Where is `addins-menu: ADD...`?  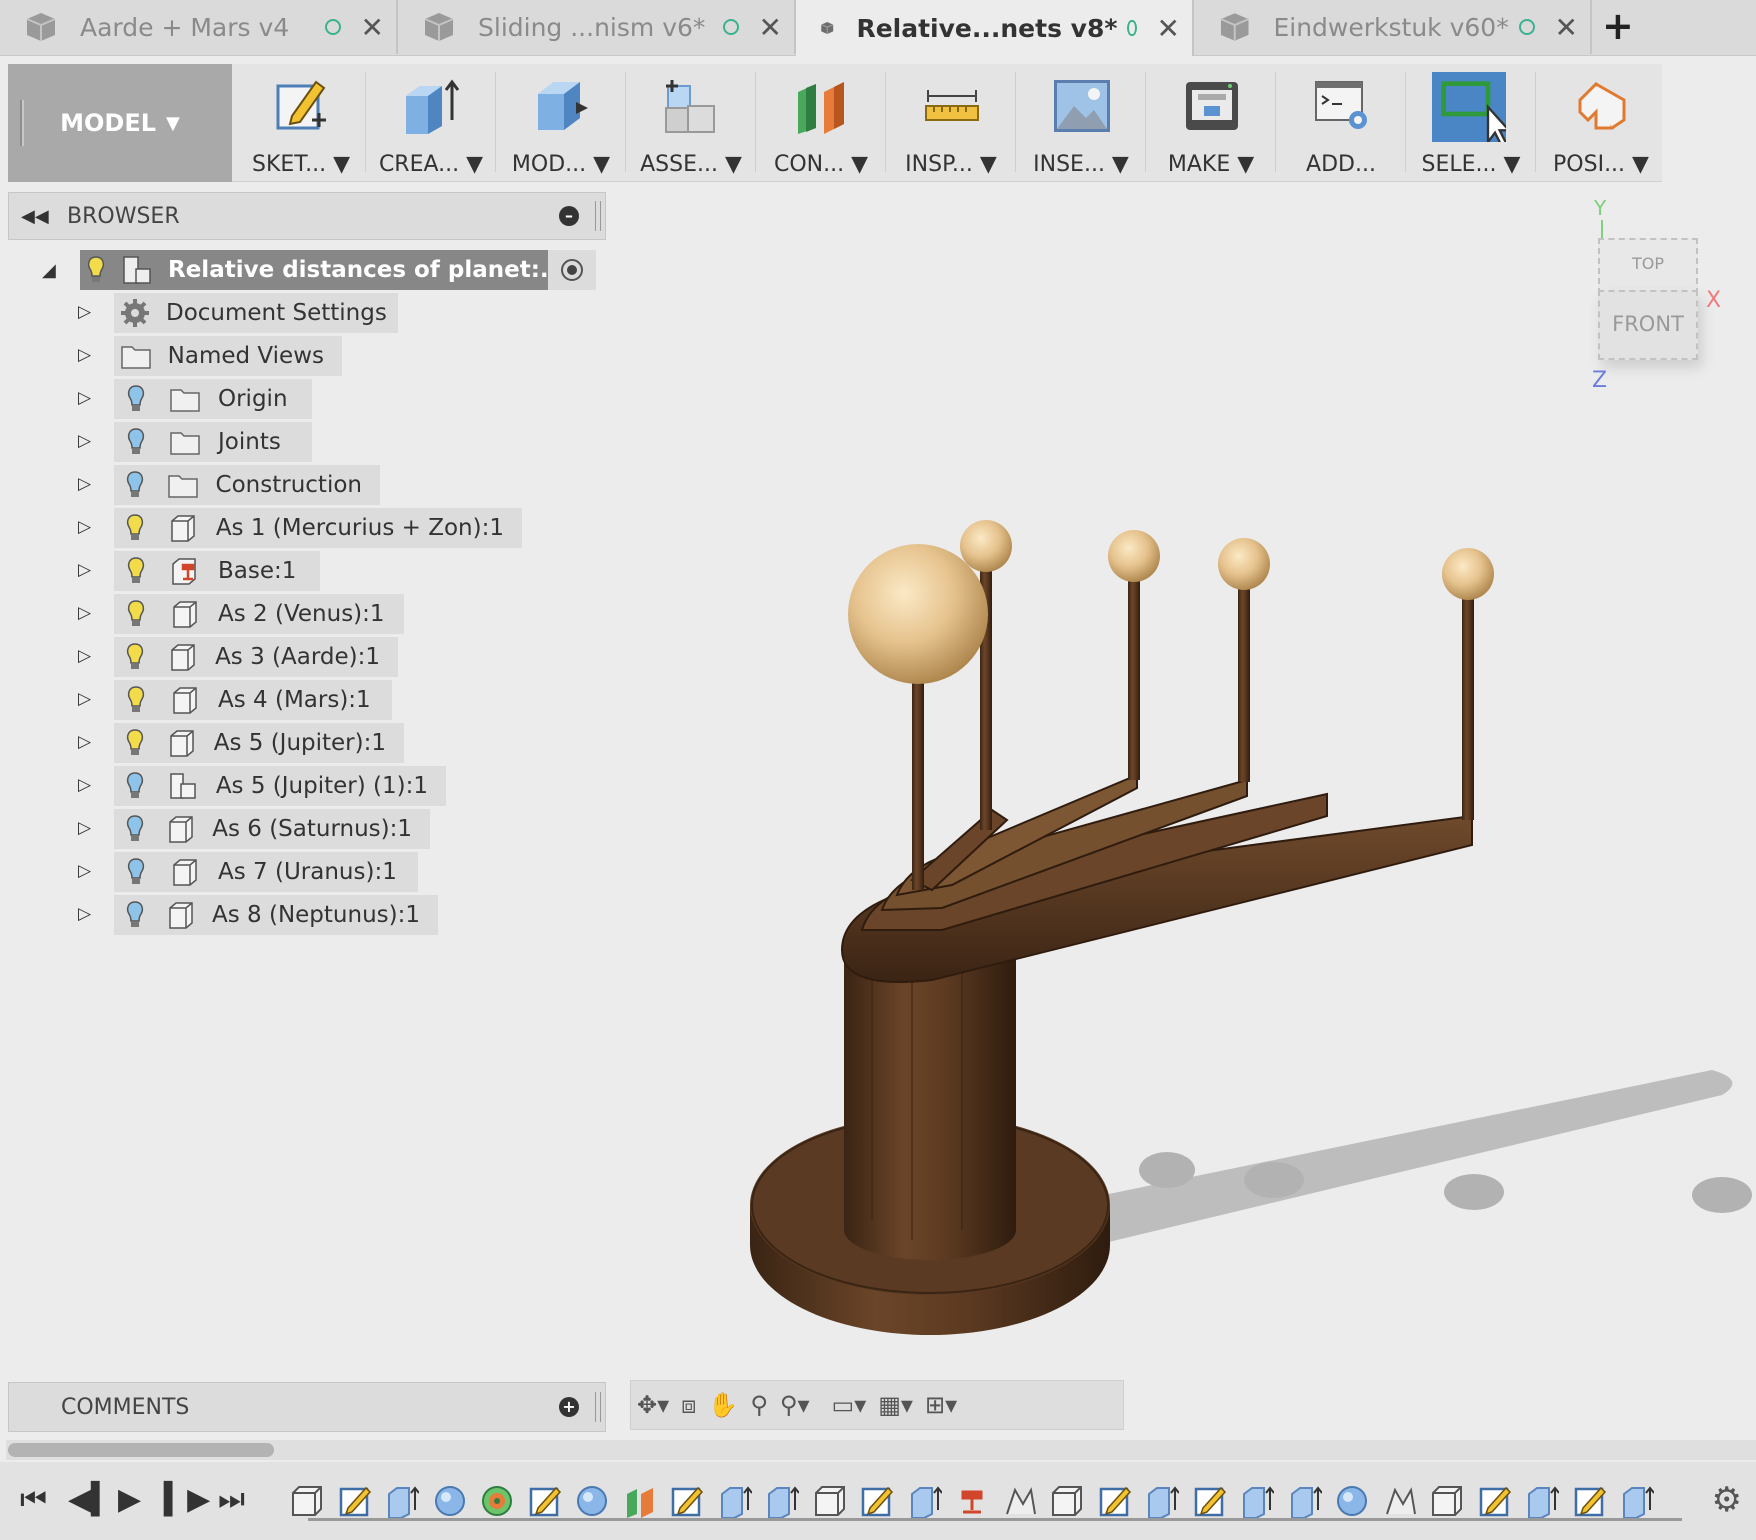 addins-menu: ADD... is located at coordinates (1341, 123).